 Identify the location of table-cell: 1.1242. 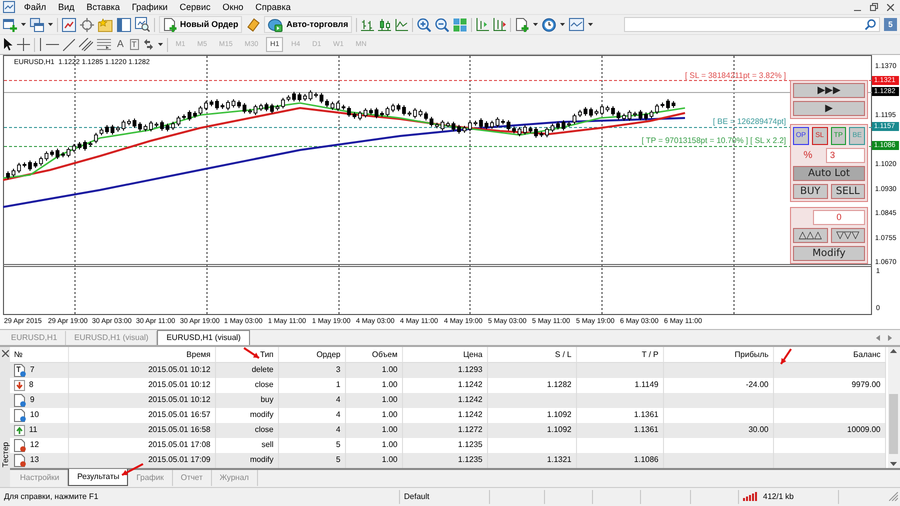
(444, 400).